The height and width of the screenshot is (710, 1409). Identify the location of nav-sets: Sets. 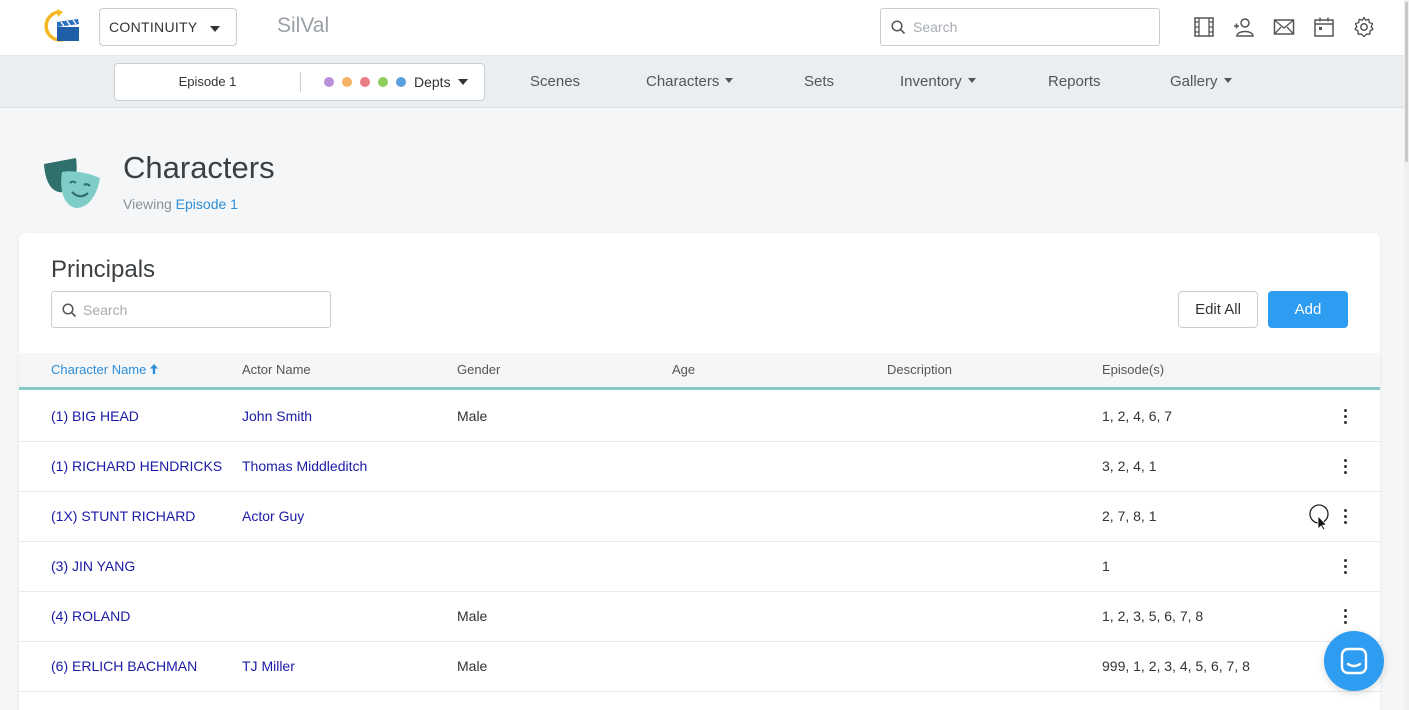
(819, 82).